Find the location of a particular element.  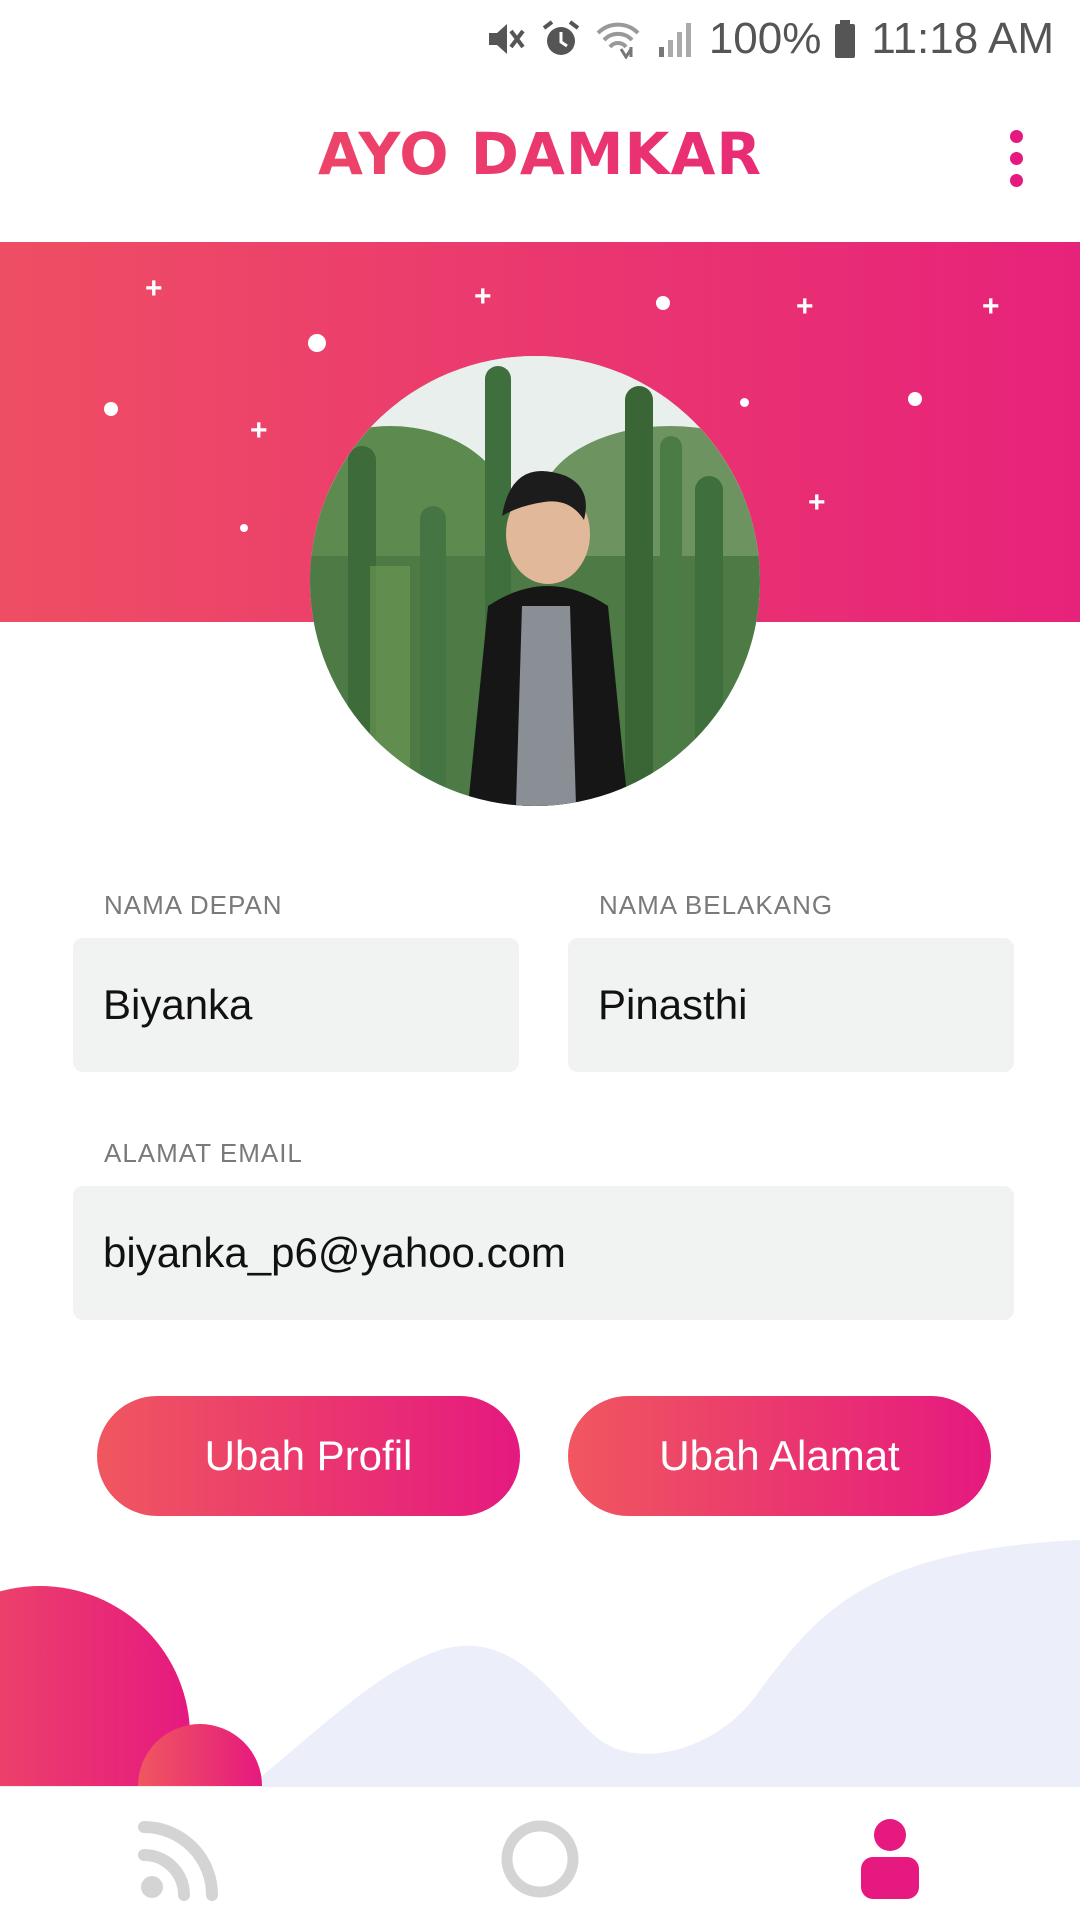

mute-icon is located at coordinates (506, 39).